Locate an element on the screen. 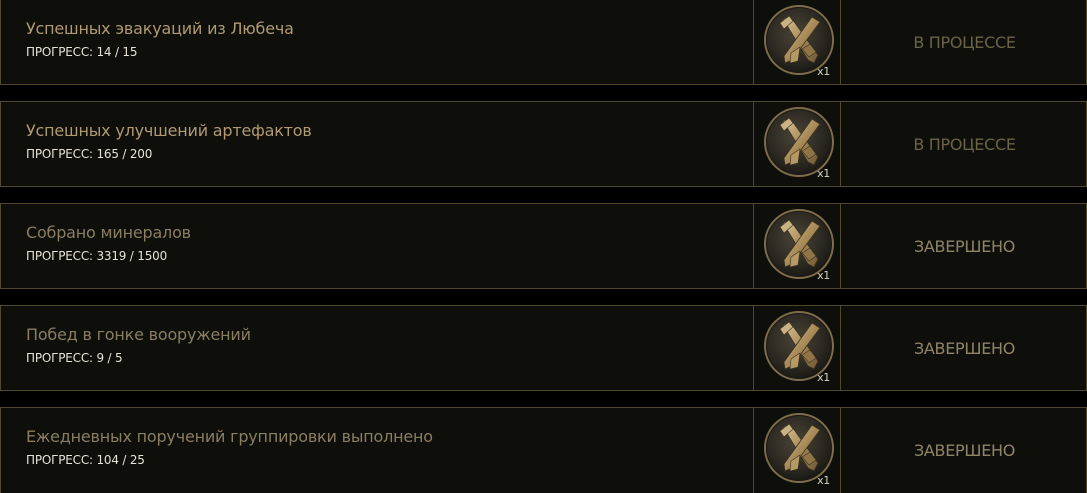  quest-progress: ПРОГРЕСС: 14 / 15 is located at coordinates (82, 52).